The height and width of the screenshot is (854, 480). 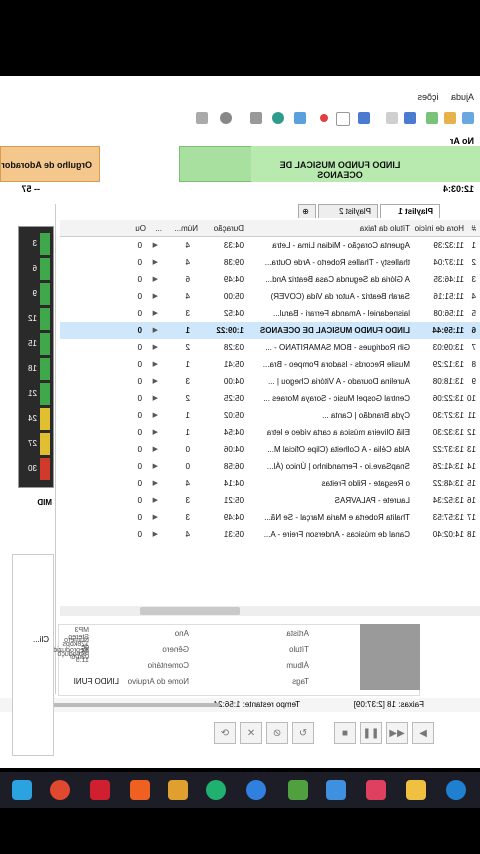 What do you see at coordinates (448, 313) in the screenshot?
I see `row-start-time: 11:56:08` at bounding box center [448, 313].